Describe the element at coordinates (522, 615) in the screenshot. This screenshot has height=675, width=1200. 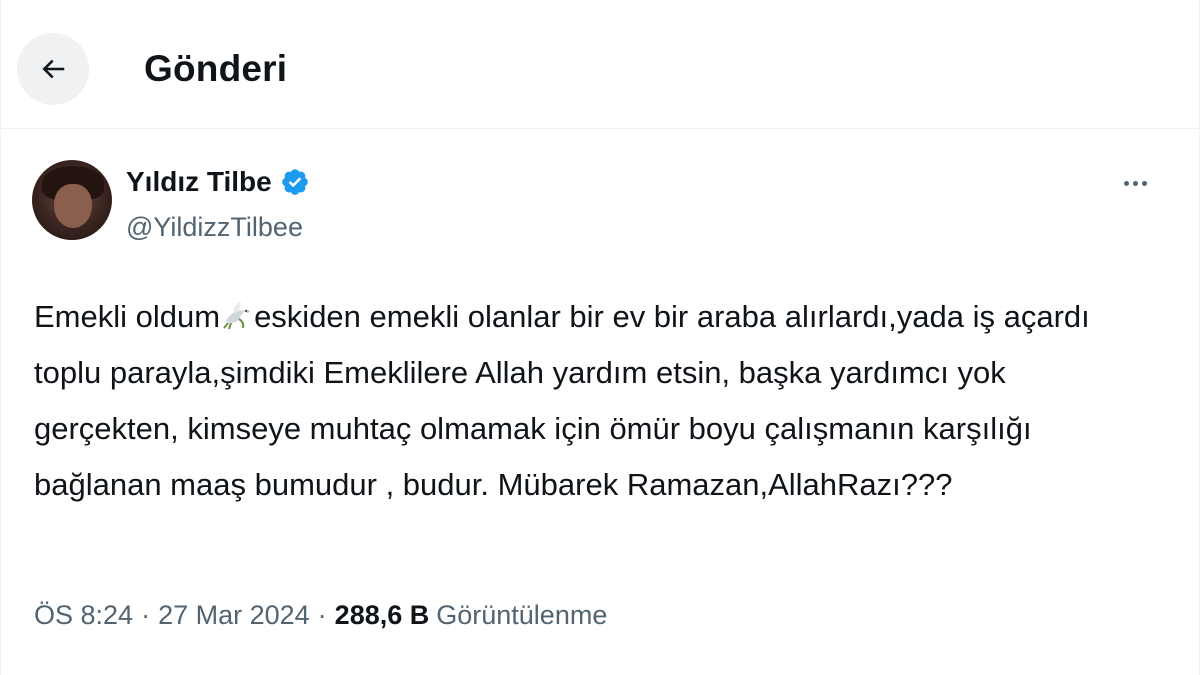
I see `views-label: Görüntülenme` at that location.